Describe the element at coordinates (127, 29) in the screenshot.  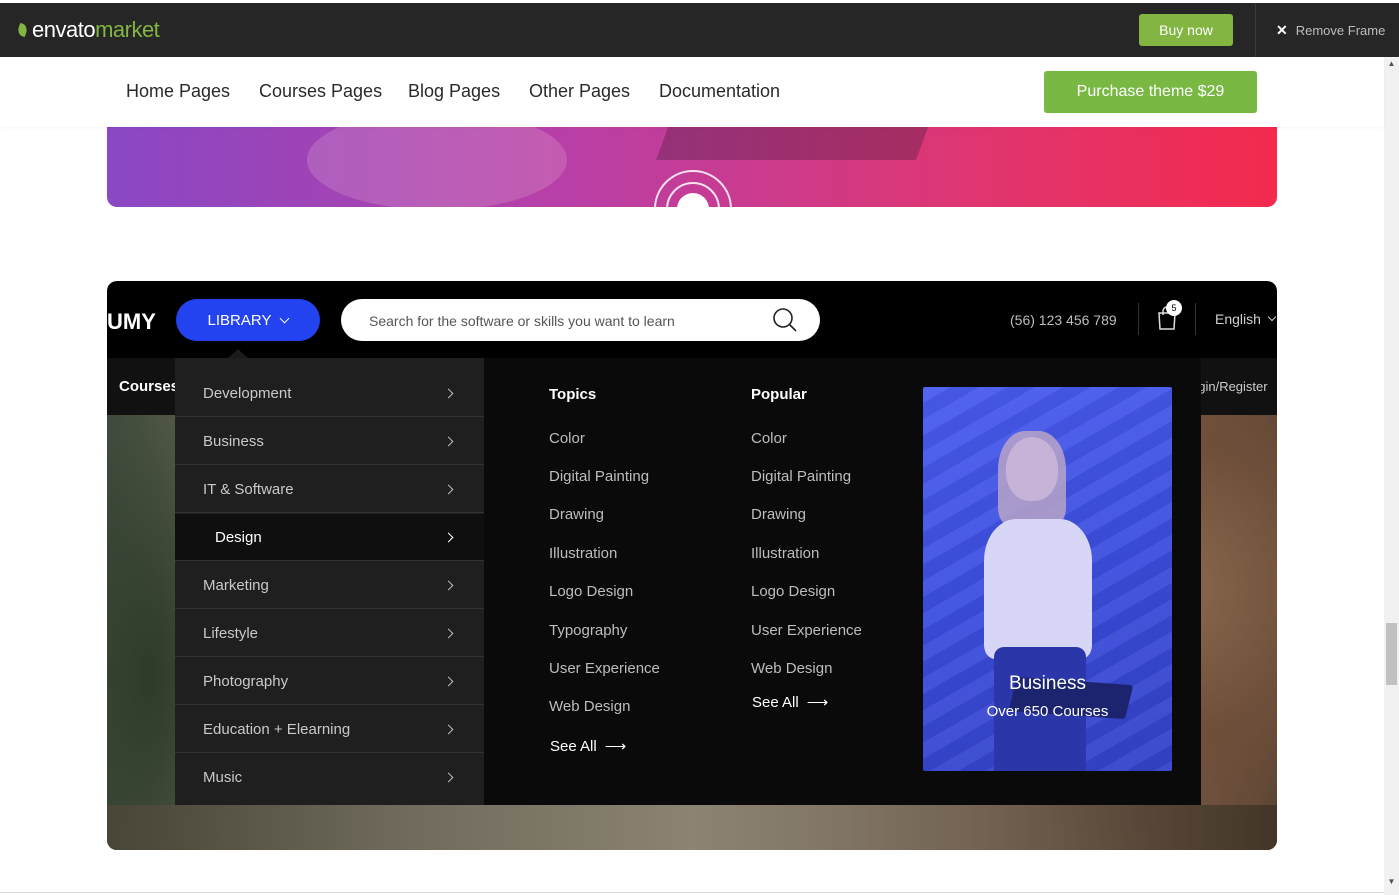
I see `logo-accent-text: market` at that location.